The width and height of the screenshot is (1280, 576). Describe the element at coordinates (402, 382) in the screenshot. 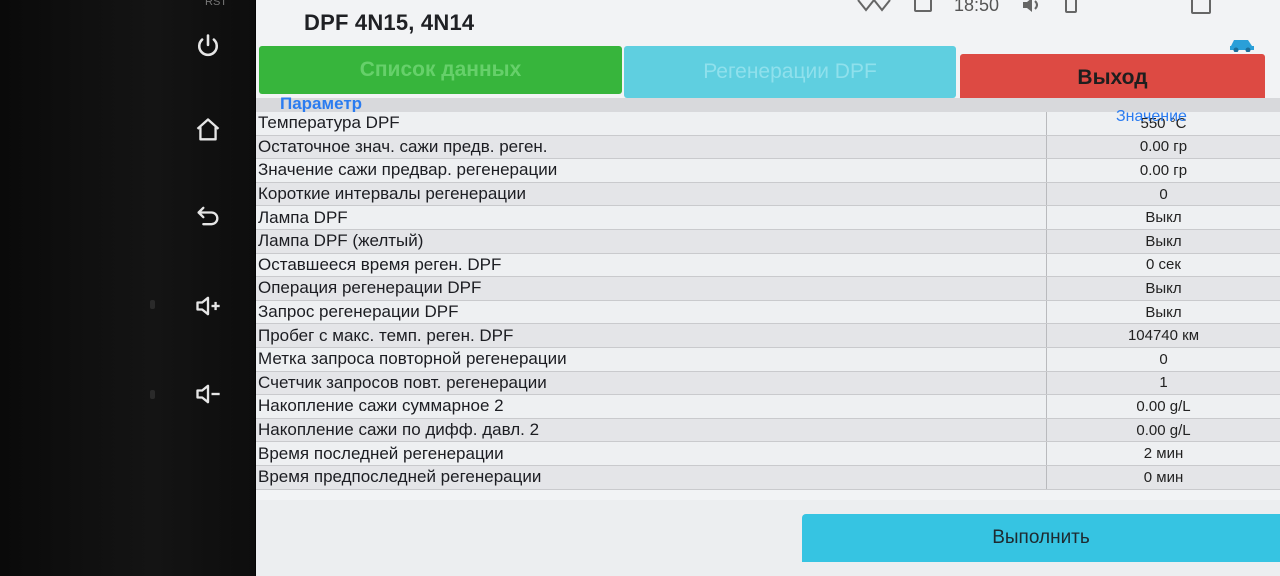

I see `parameter-name: Счетчик запросов повт. регенерации` at that location.